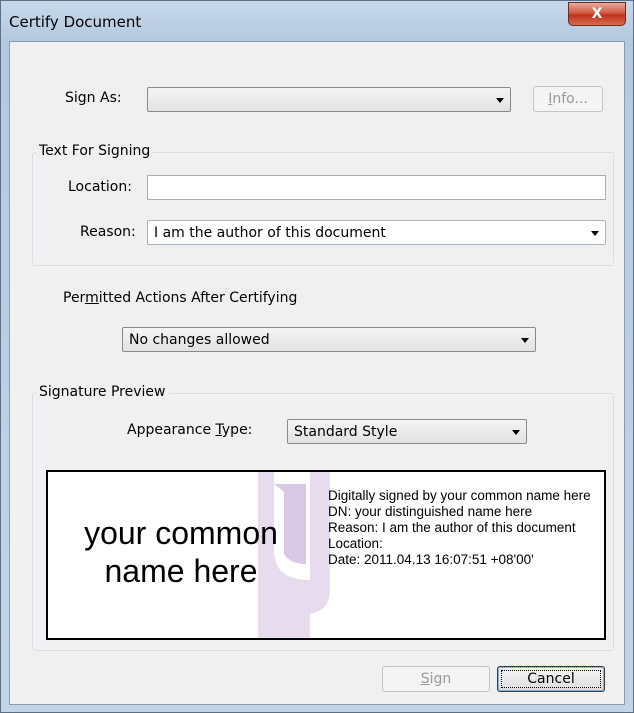 Image resolution: width=634 pixels, height=713 pixels. I want to click on text-for-signing-group, so click(323, 209).